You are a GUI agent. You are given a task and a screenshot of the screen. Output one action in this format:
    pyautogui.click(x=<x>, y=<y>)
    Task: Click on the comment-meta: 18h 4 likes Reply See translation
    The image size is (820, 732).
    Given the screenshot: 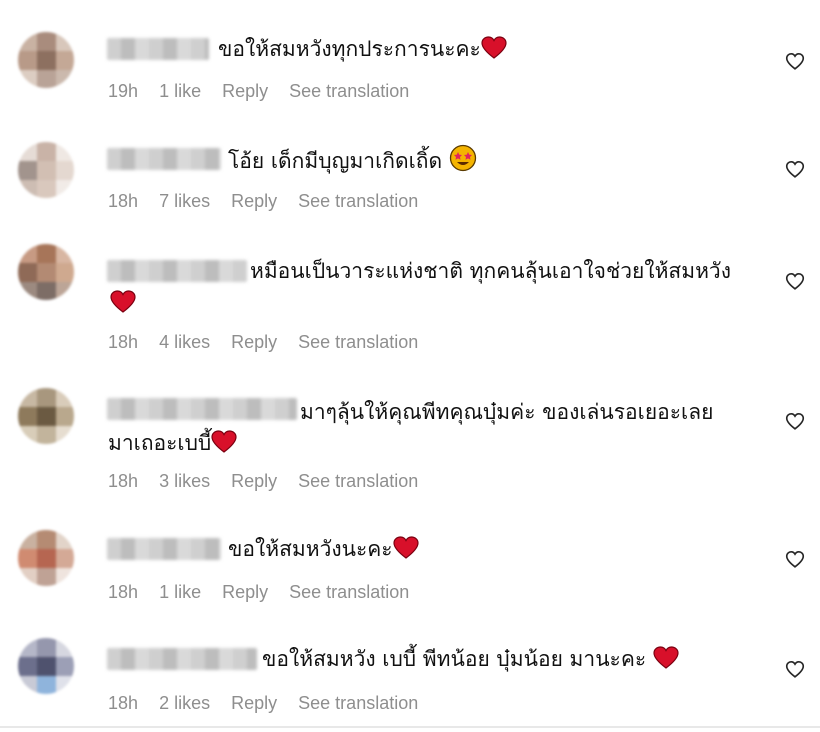 What is the action you would take?
    pyautogui.click(x=271, y=342)
    